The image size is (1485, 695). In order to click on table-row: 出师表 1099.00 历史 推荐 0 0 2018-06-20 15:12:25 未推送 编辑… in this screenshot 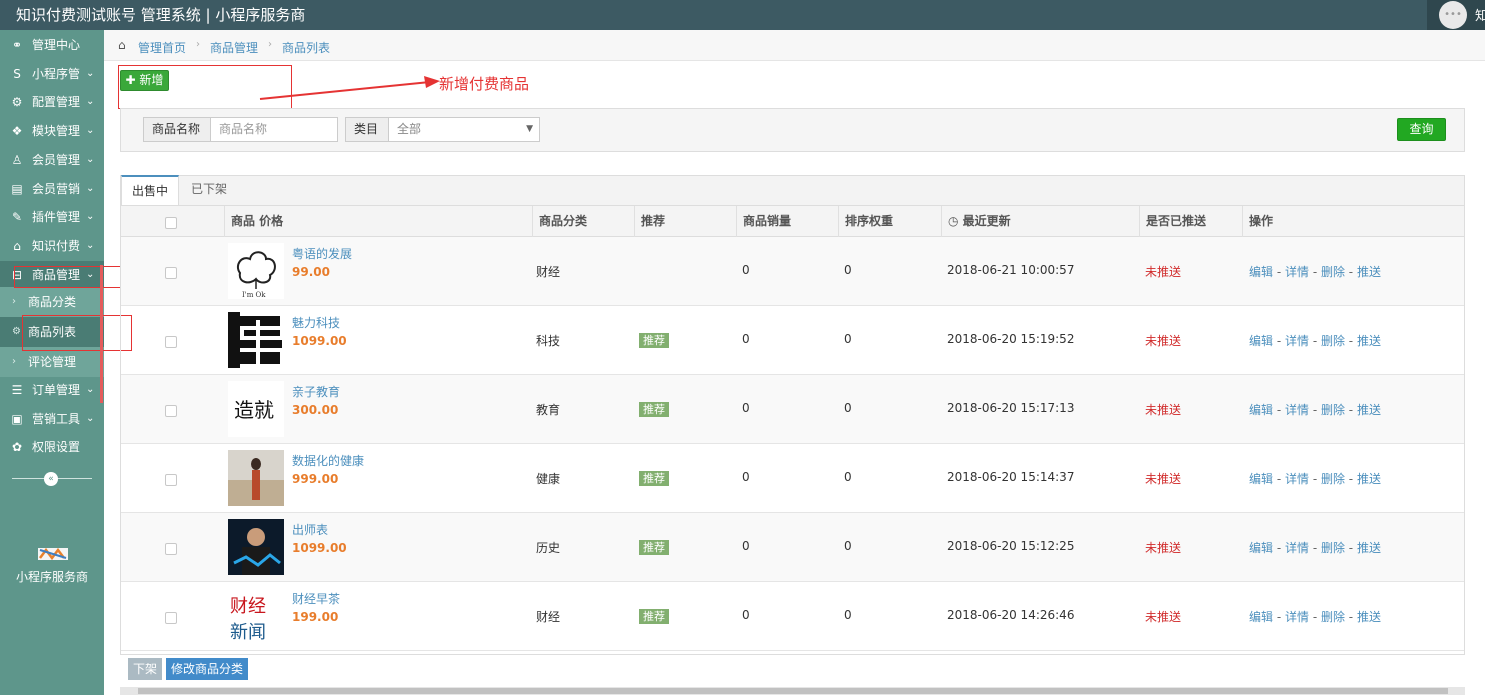, I will do `click(792, 547)`.